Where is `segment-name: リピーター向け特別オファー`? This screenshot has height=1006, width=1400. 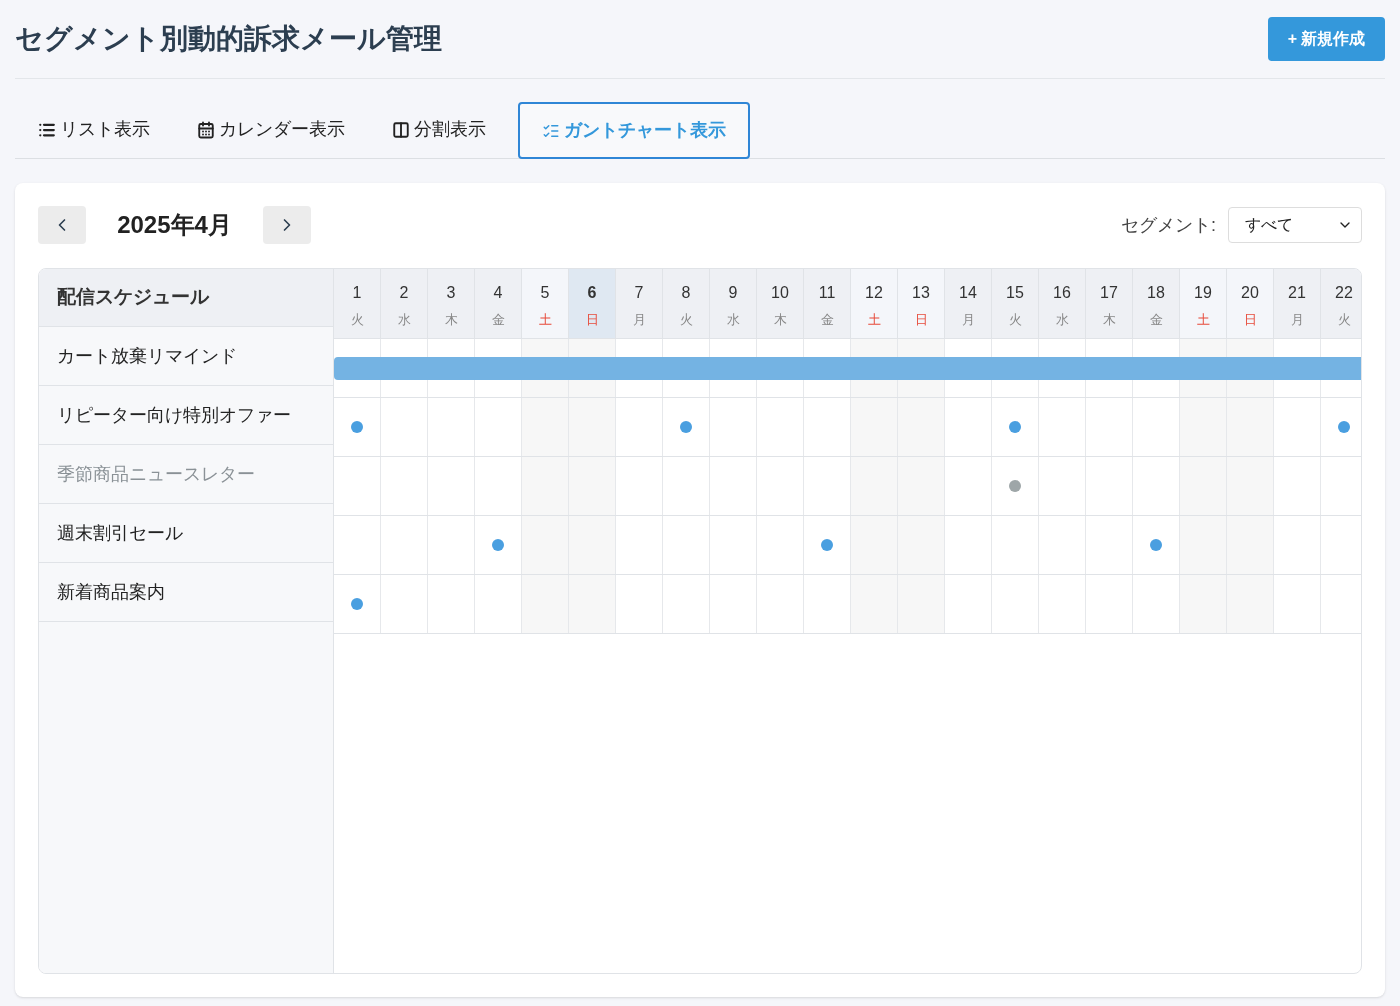 segment-name: リピーター向け特別オファー is located at coordinates (186, 415).